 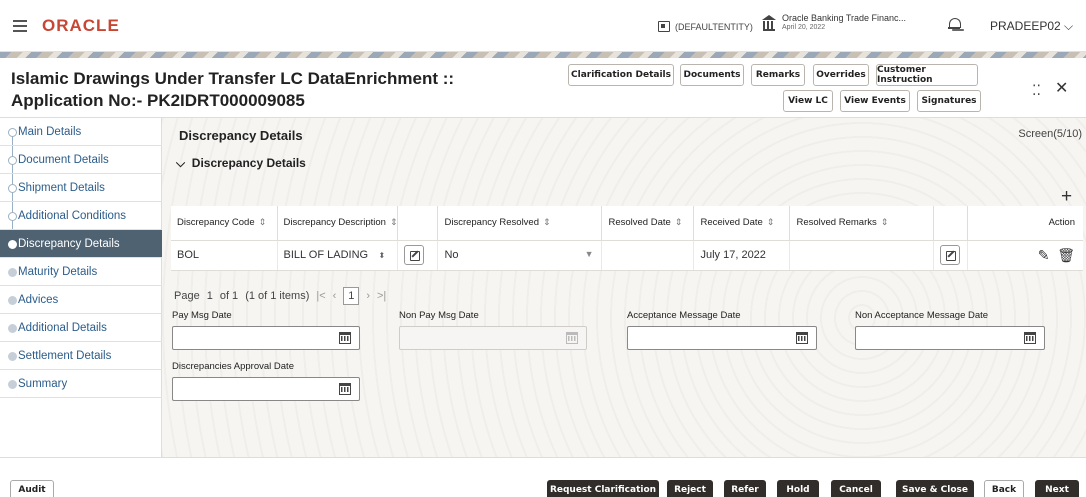 What do you see at coordinates (158, 100) in the screenshot?
I see `application-number: Application No:- PK2IDRT000009085` at bounding box center [158, 100].